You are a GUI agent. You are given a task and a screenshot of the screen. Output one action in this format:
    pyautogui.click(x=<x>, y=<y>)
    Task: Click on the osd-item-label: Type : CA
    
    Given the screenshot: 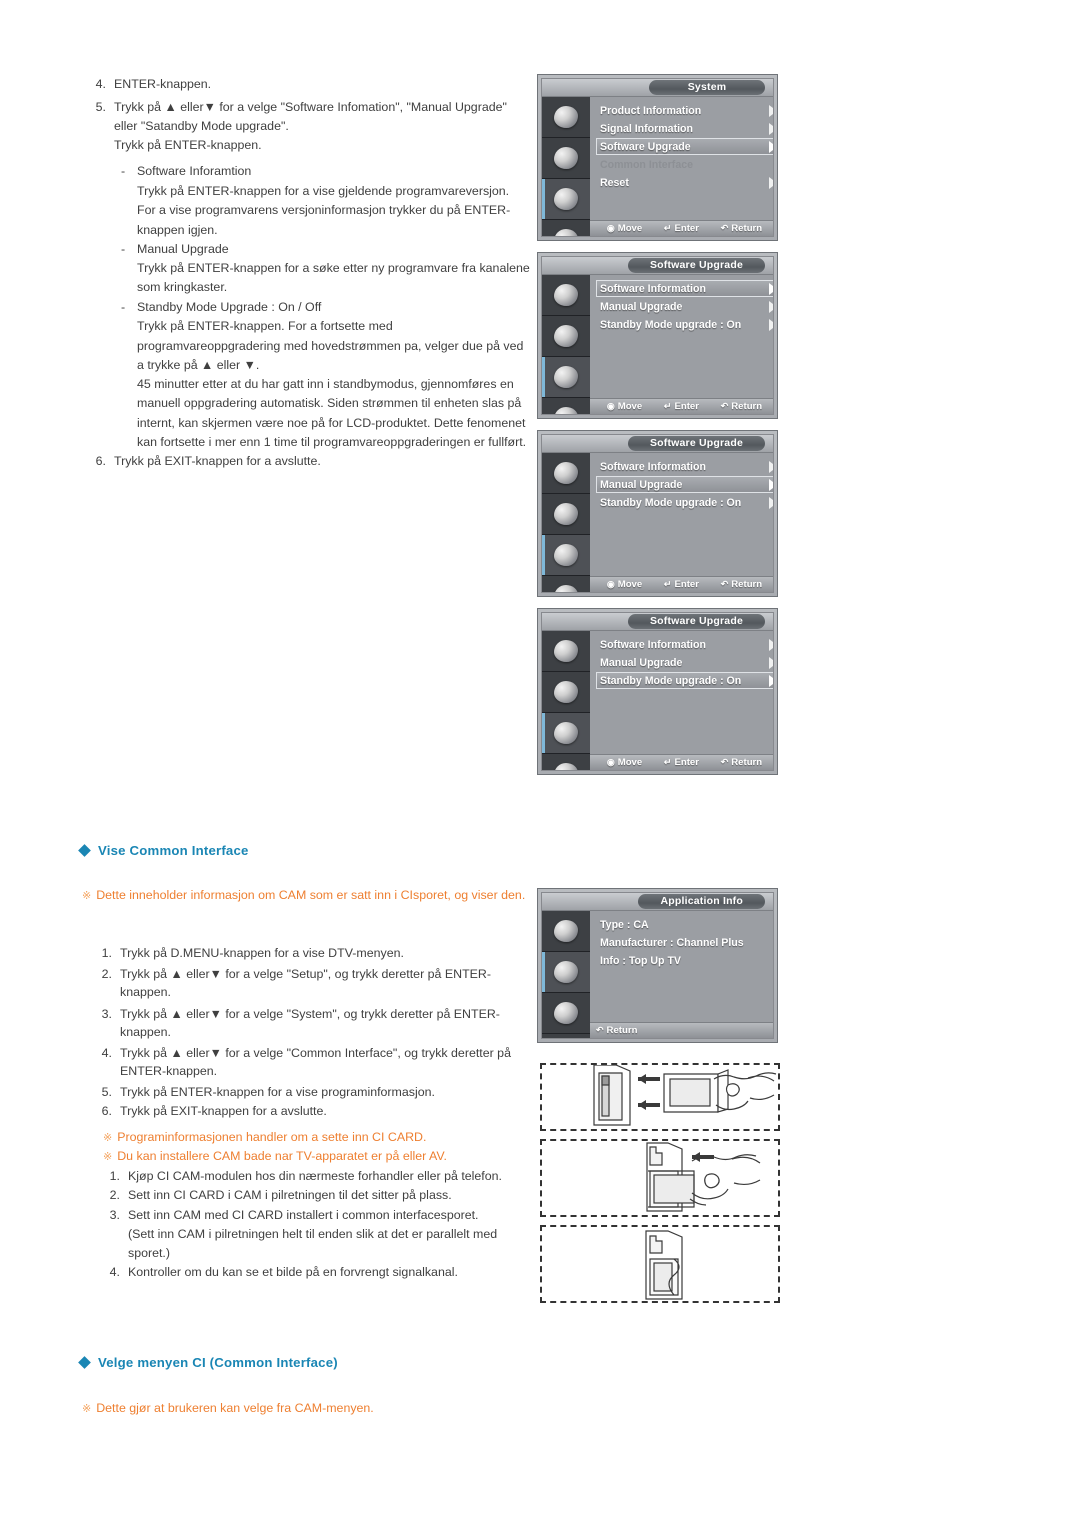 What is the action you would take?
    pyautogui.click(x=624, y=925)
    